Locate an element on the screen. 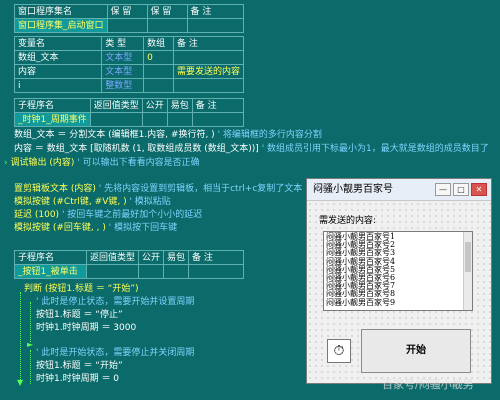 Image resolution: width=500 pixels, height=400 pixels. start-button: 开始 is located at coordinates (416, 351).